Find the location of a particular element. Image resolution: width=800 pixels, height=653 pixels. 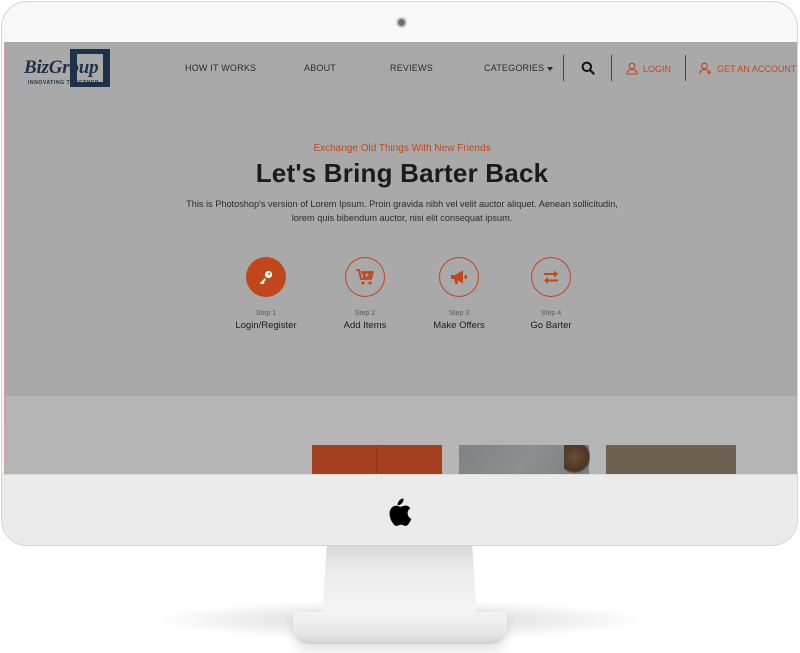

step-number: Step 4 is located at coordinates (551, 313).